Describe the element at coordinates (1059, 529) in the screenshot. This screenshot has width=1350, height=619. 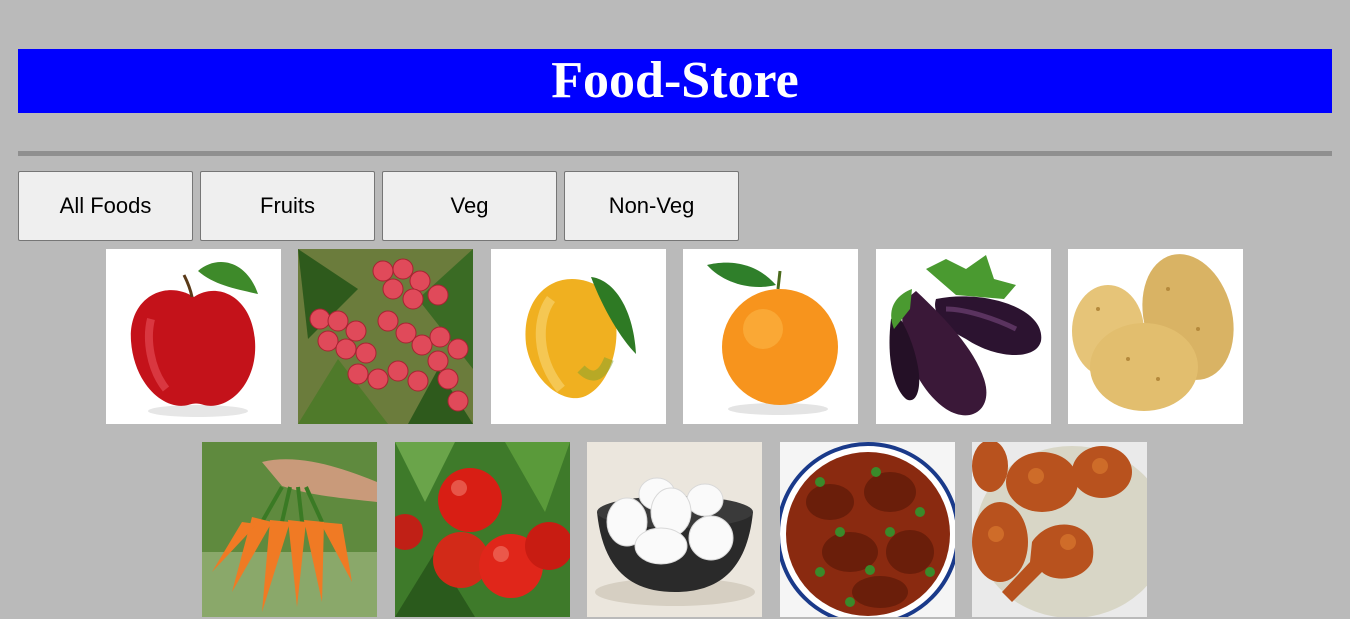
I see `product-image-fried-chicken` at that location.